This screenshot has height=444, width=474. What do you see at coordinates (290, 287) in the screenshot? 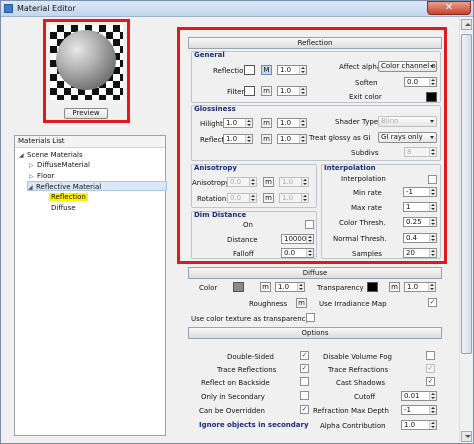
I see `diffuse-color-amount-input: 1.0` at bounding box center [290, 287].